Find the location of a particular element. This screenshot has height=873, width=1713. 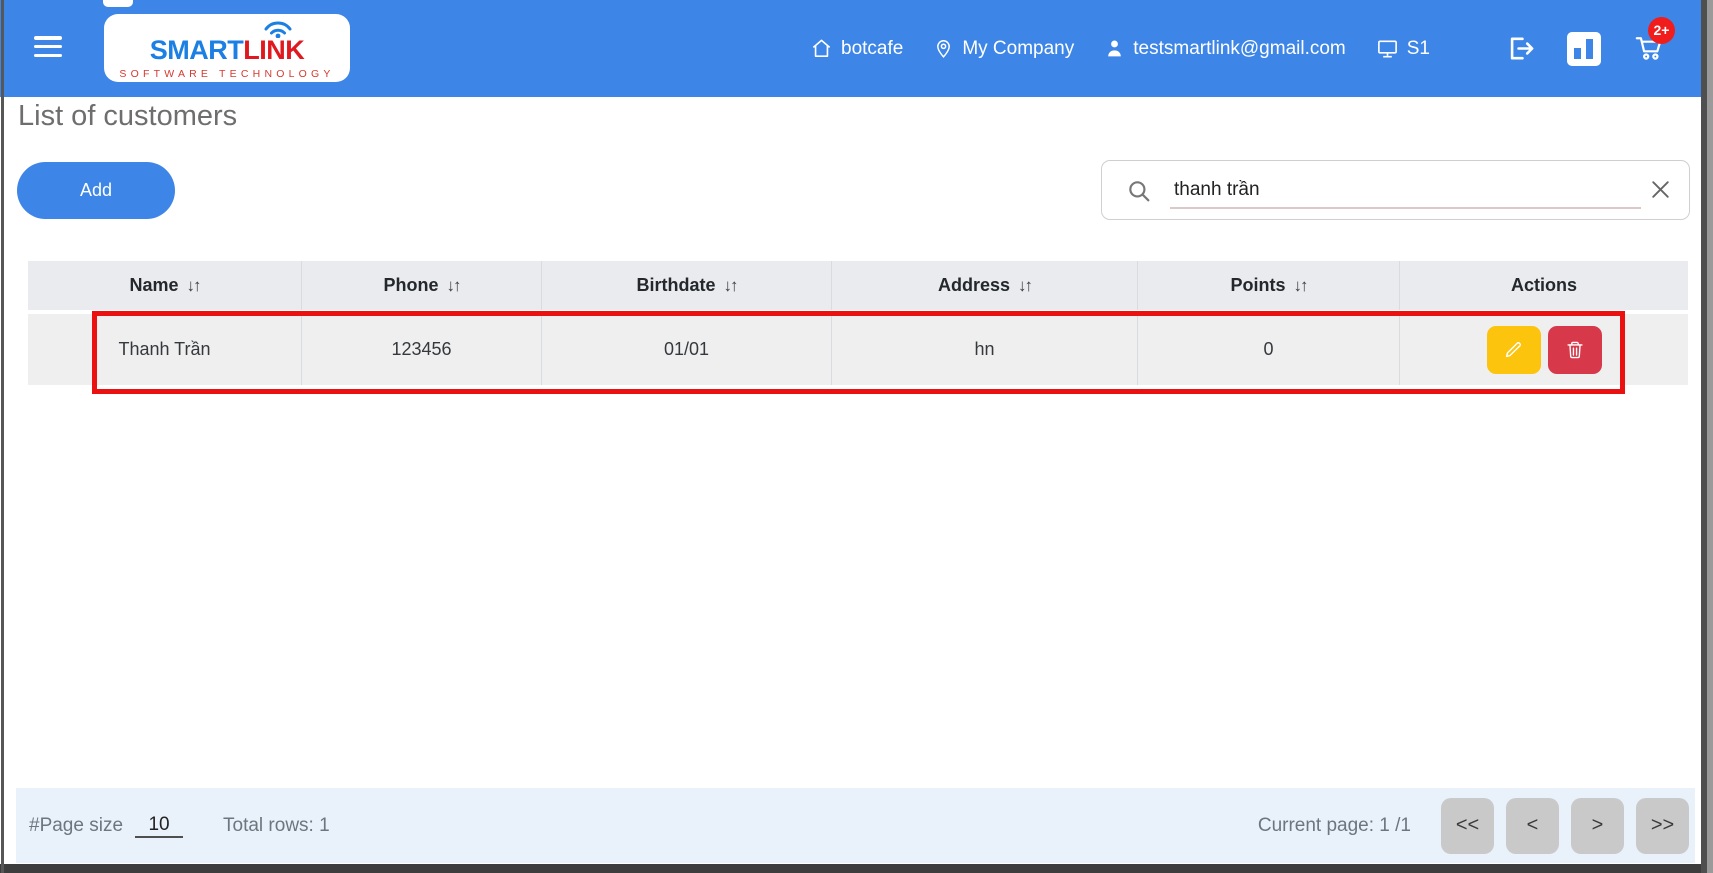

table-row: Thanh Trần 123456 01/01 hn 0 is located at coordinates (858, 349).